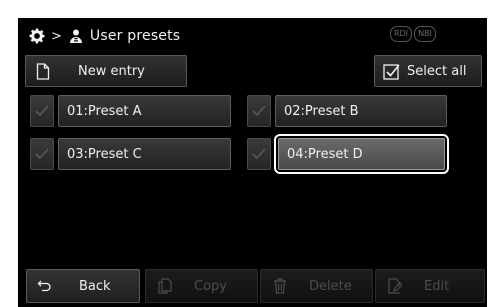 The image size is (490, 307). What do you see at coordinates (111, 71) in the screenshot?
I see `new-entry-label: New entry` at bounding box center [111, 71].